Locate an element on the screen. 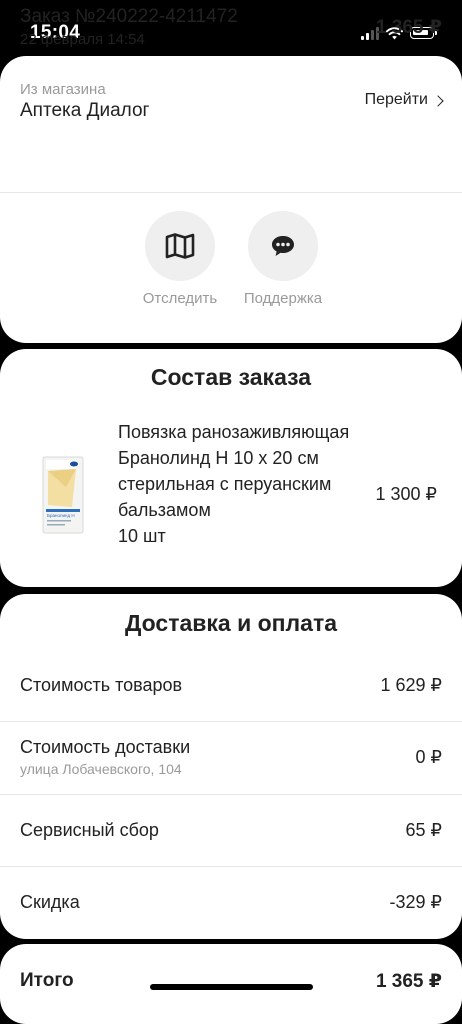 The image size is (462, 1024). row-label: Стоимость доставки is located at coordinates (105, 747).